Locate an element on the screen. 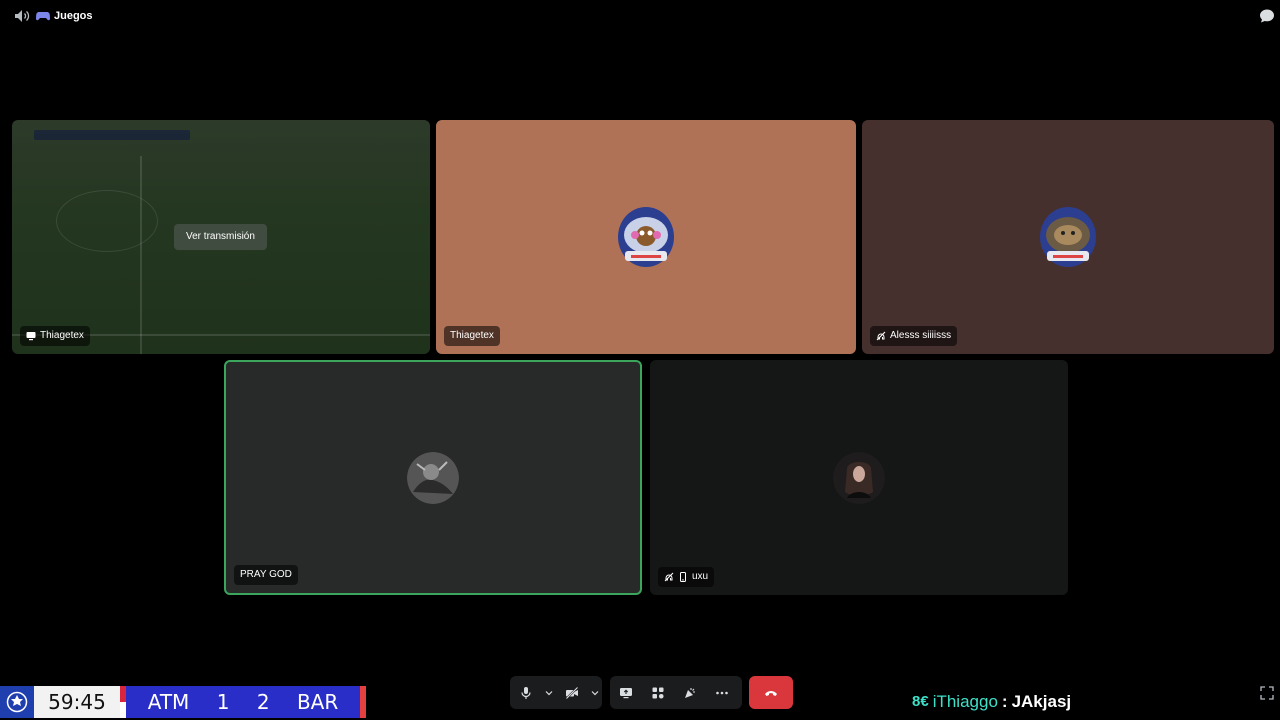  participant-tile: Alesss siiiisss is located at coordinates (1068, 237).